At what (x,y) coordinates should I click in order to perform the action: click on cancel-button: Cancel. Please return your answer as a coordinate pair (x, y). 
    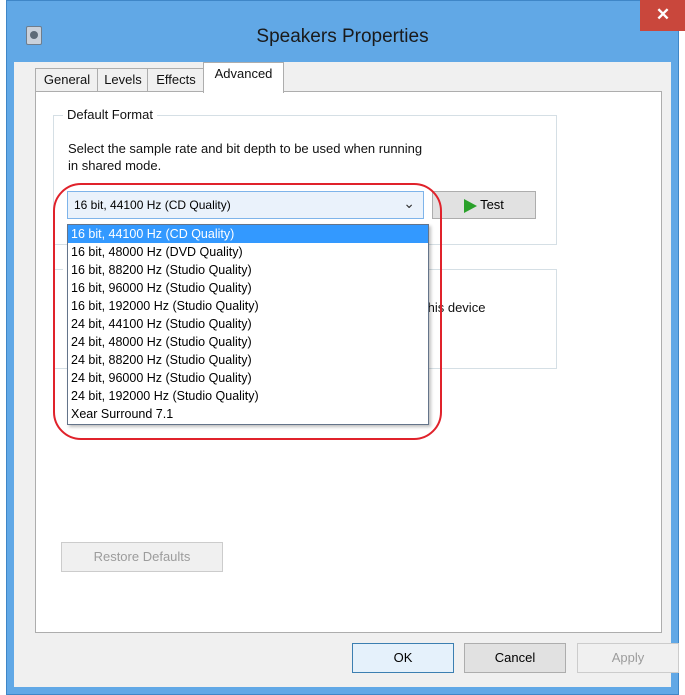
    Looking at the image, I should click on (515, 658).